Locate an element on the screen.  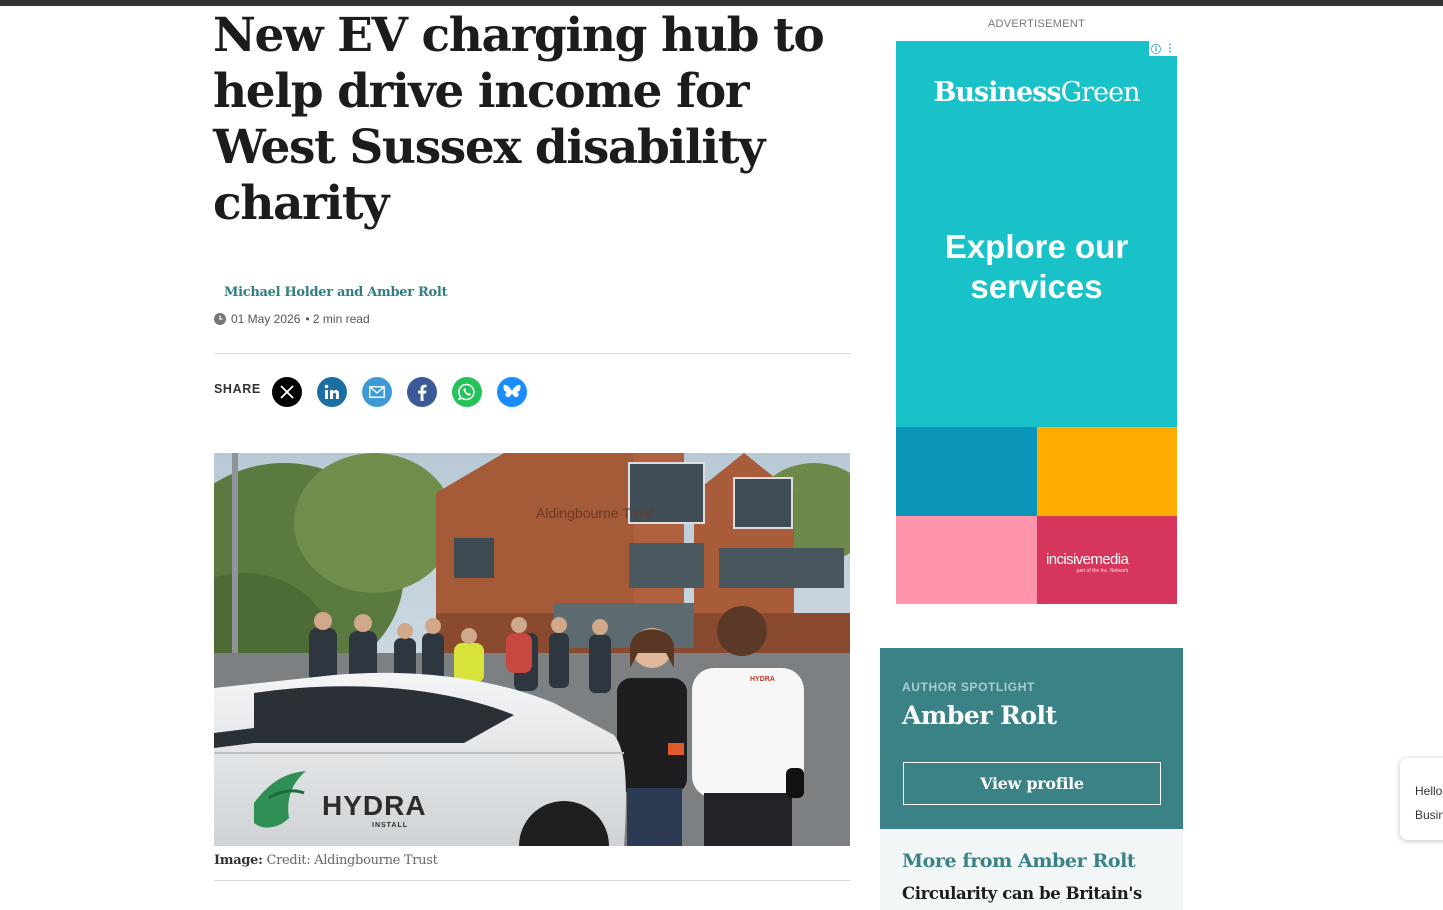
chat-widget: Hello Busin is located at coordinates (1421, 799).